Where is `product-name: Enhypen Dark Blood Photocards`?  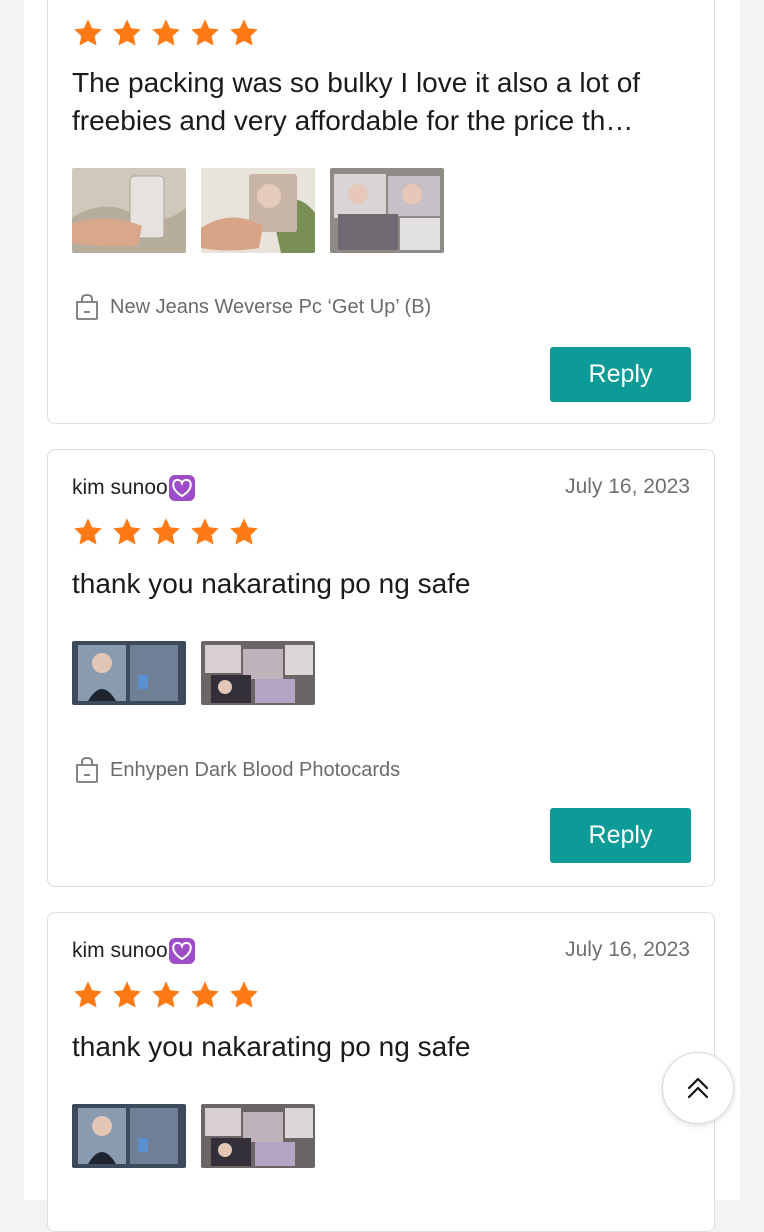
product-name: Enhypen Dark Blood Photocards is located at coordinates (255, 769).